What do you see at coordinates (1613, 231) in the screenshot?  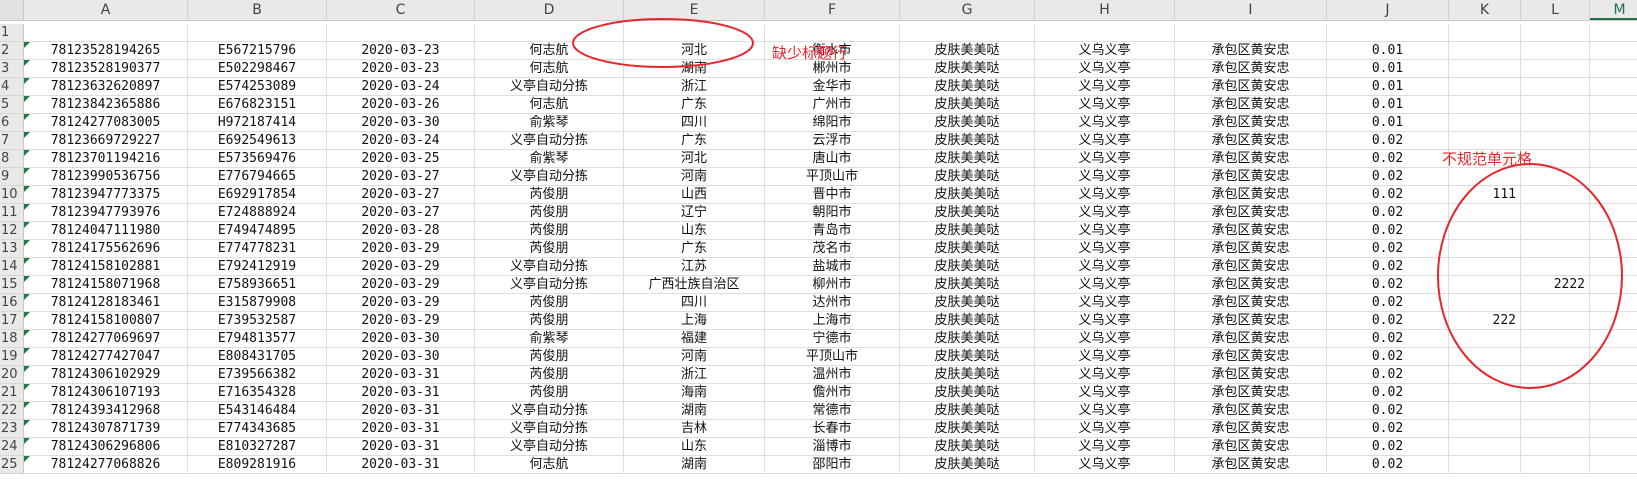 I see `cell-m12` at bounding box center [1613, 231].